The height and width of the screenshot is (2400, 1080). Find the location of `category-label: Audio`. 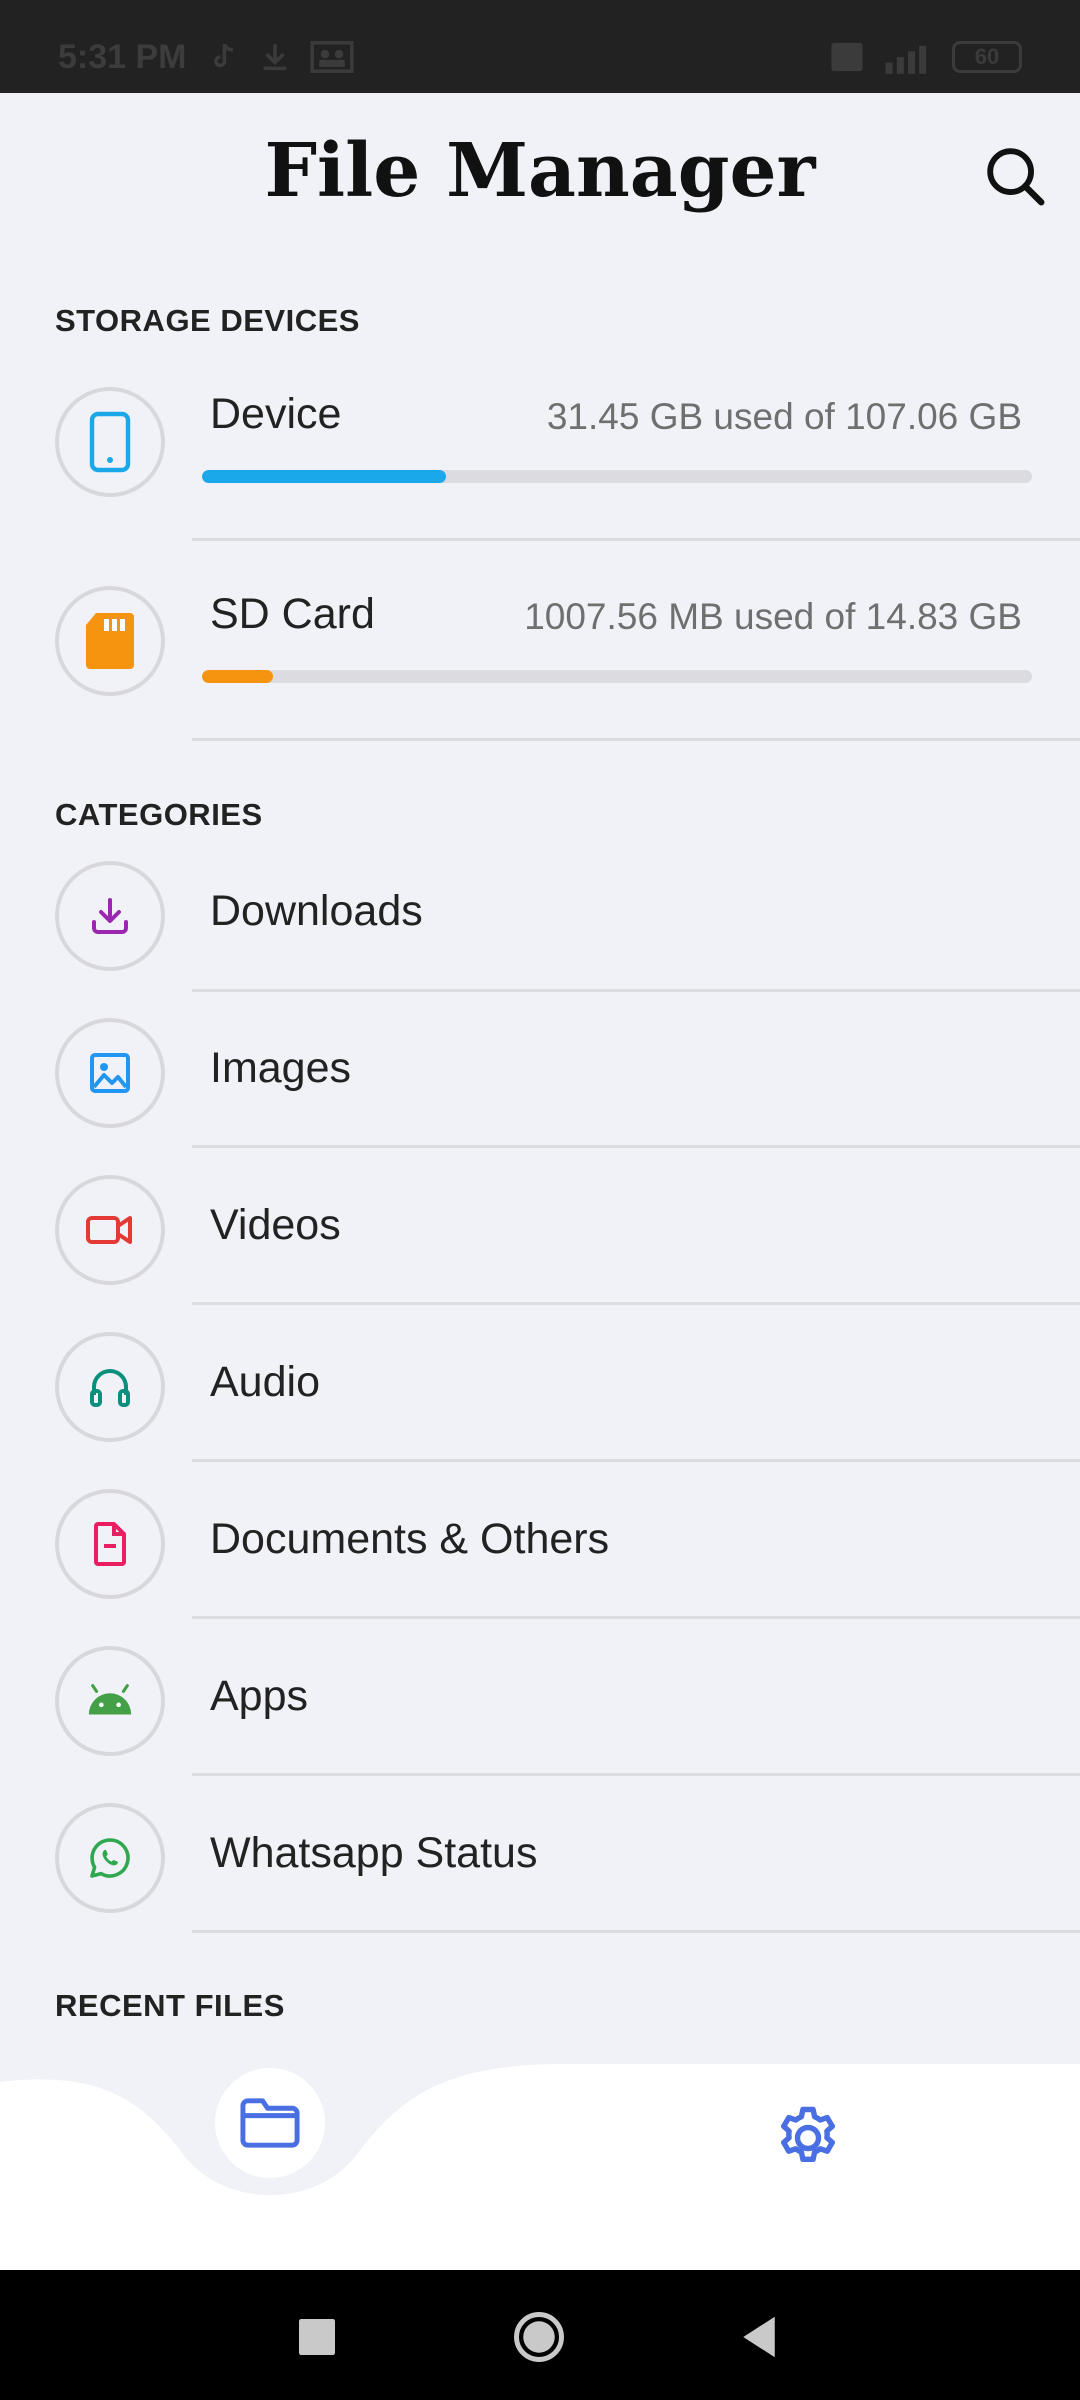

category-label: Audio is located at coordinates (265, 1382).